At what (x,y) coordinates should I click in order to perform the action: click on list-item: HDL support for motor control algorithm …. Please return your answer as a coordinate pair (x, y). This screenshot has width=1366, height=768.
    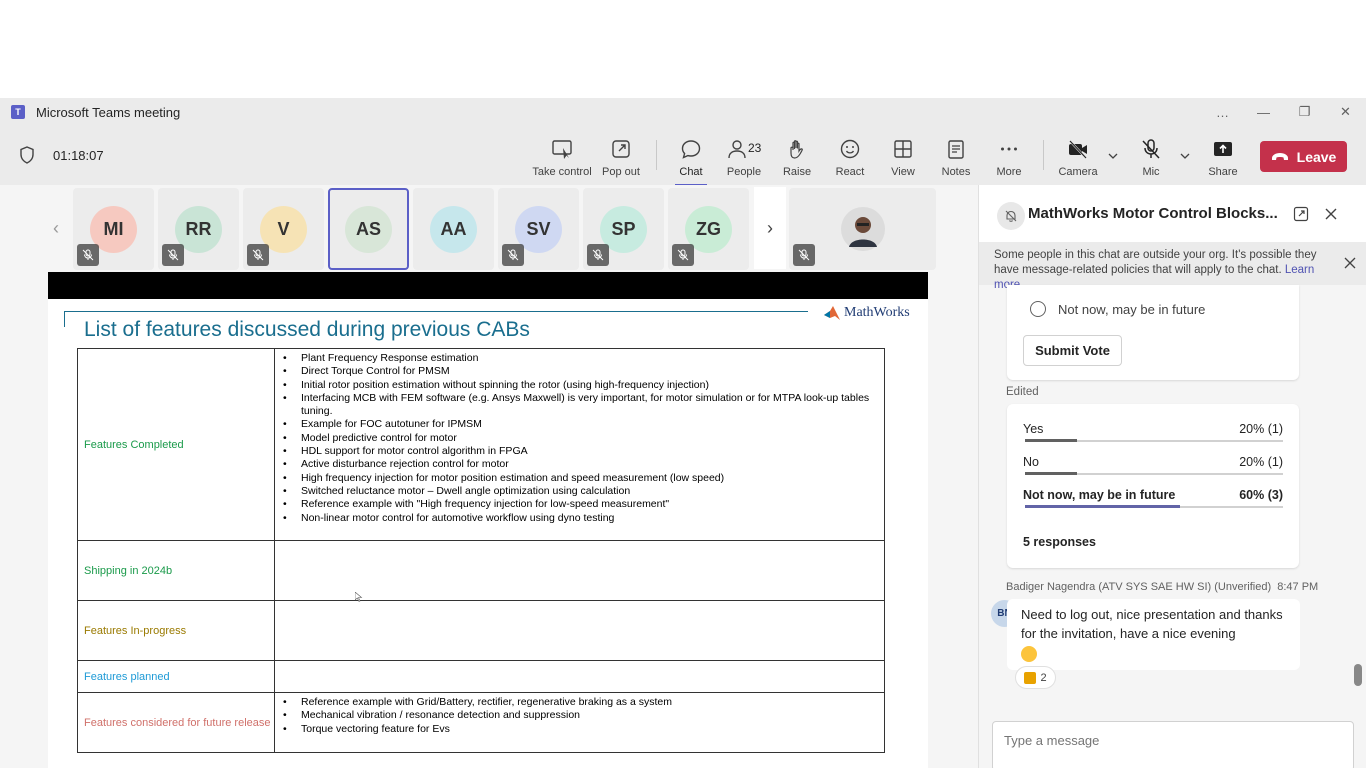
    Looking at the image, I should click on (579, 452).